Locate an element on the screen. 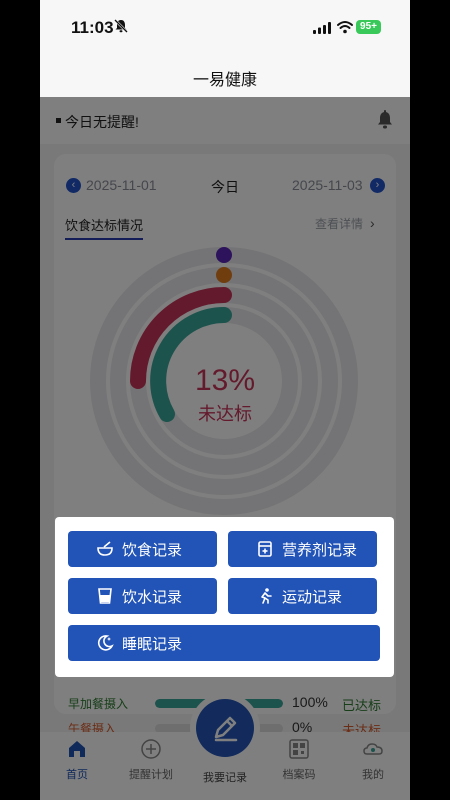  running-icon is located at coordinates (266, 596).